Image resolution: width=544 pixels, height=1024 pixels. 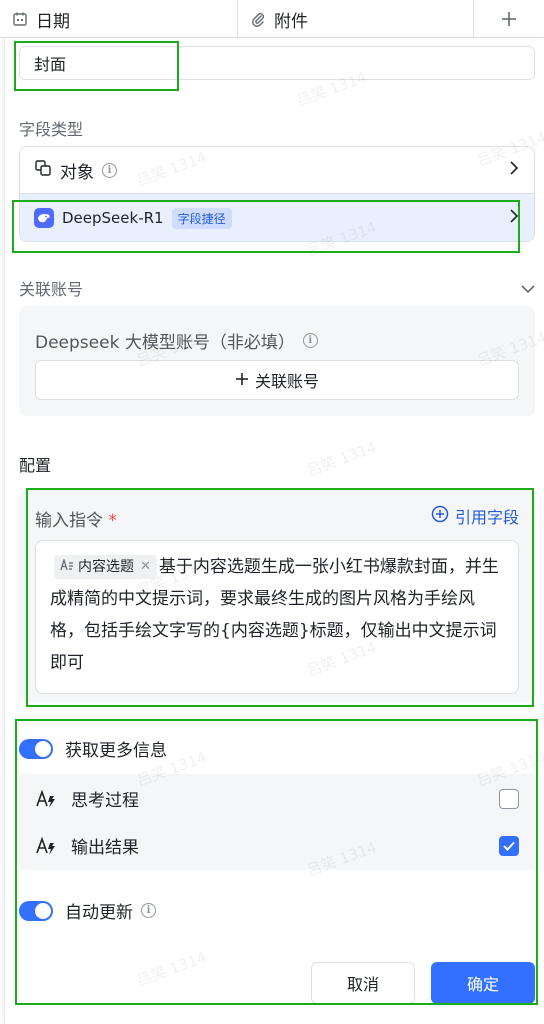 I want to click on paperclip-icon, so click(x=258, y=19).